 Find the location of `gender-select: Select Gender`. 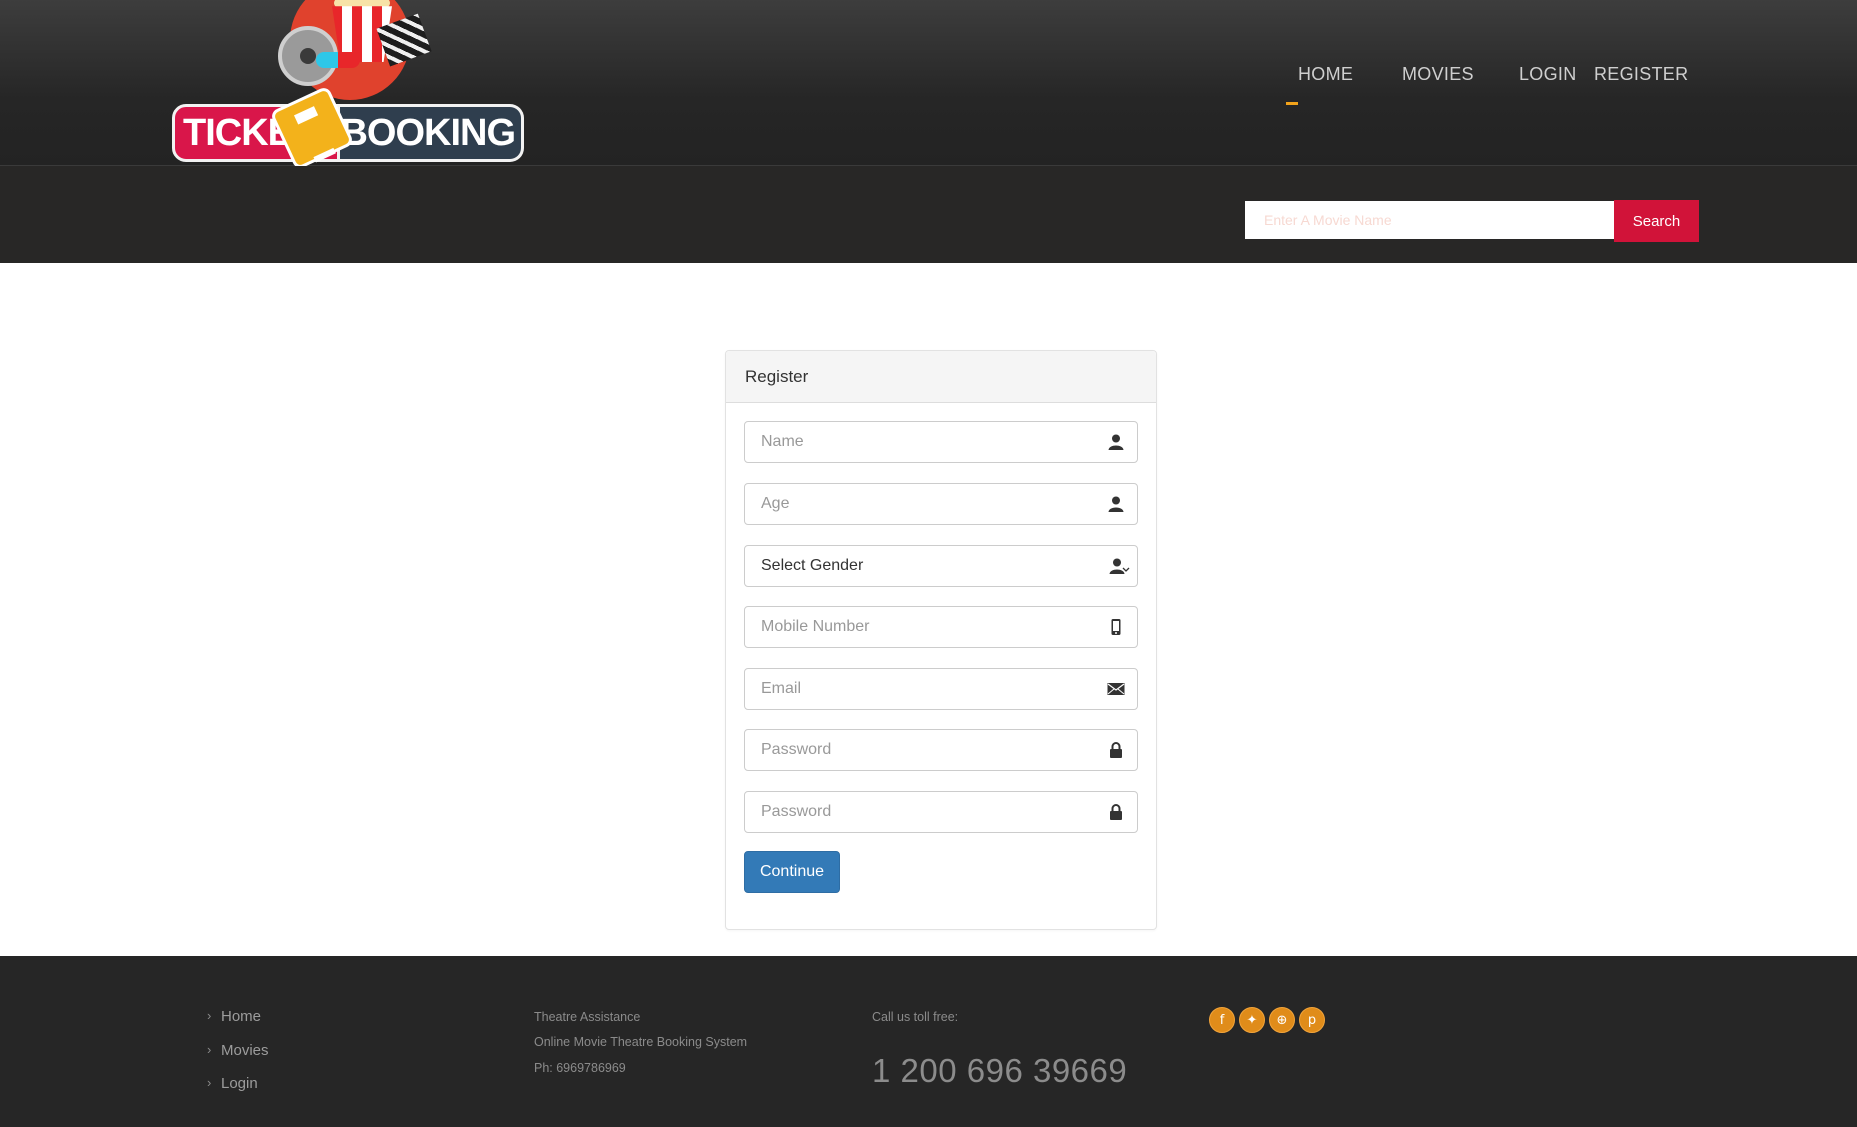

gender-select: Select Gender is located at coordinates (941, 566).